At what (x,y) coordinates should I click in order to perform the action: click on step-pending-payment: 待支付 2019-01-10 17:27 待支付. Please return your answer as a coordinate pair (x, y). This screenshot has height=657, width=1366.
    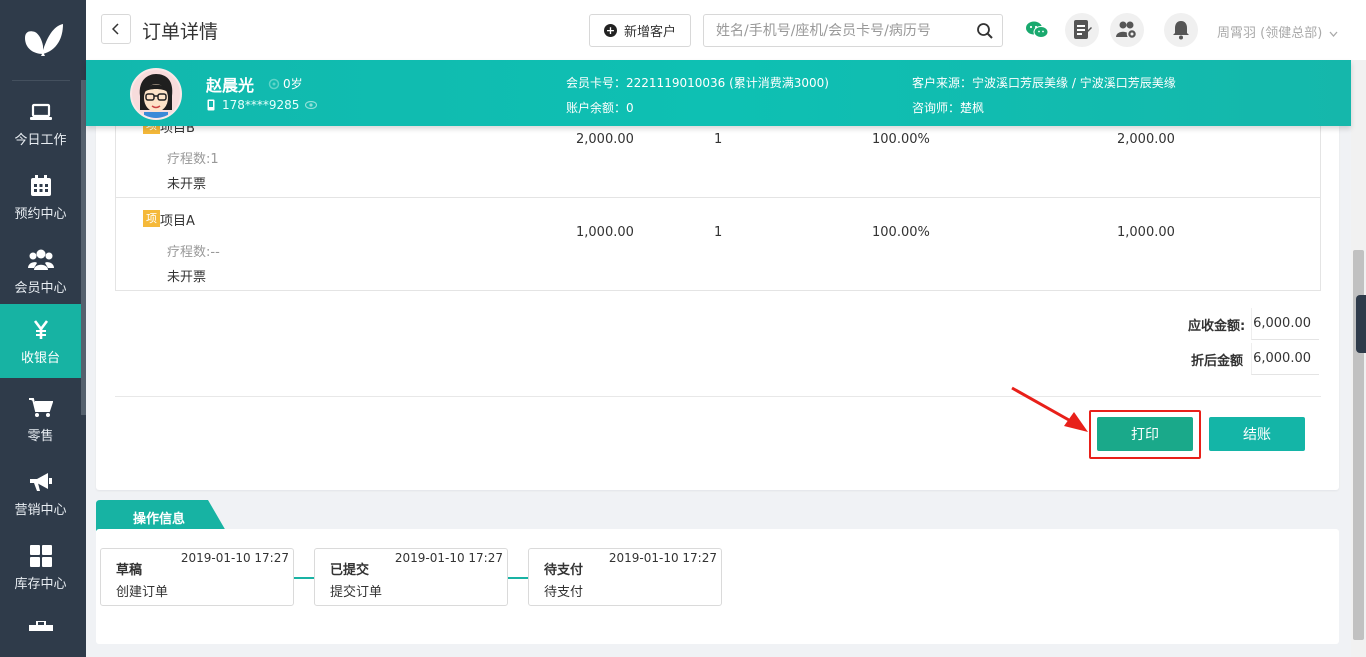
    Looking at the image, I should click on (625, 577).